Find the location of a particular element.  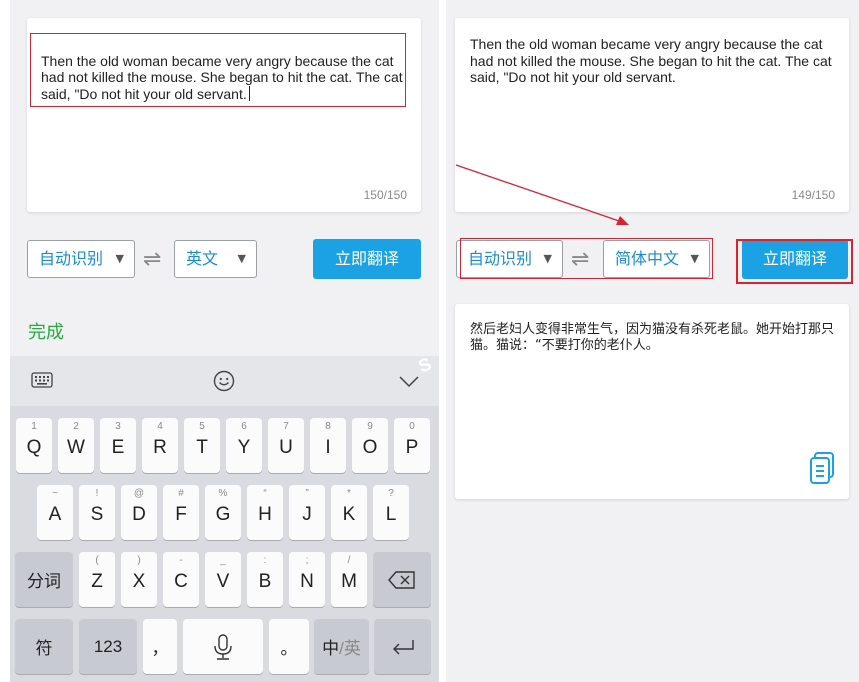

numbers-key-label: 123 is located at coordinates (108, 646).